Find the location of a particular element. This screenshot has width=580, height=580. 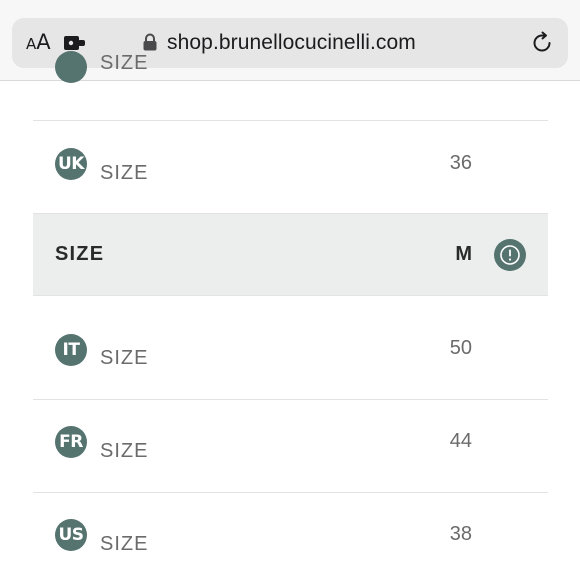

info-icon is located at coordinates (510, 255).